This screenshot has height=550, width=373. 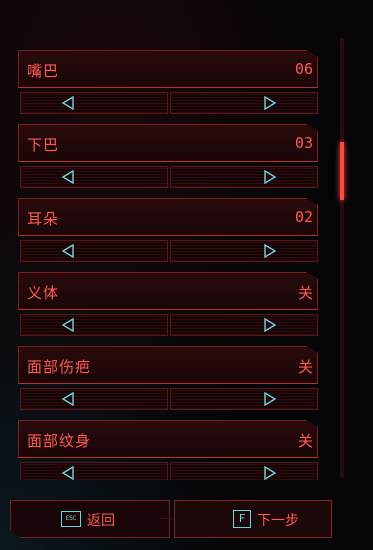 I want to click on option-label: 耳朵, so click(x=43, y=219).